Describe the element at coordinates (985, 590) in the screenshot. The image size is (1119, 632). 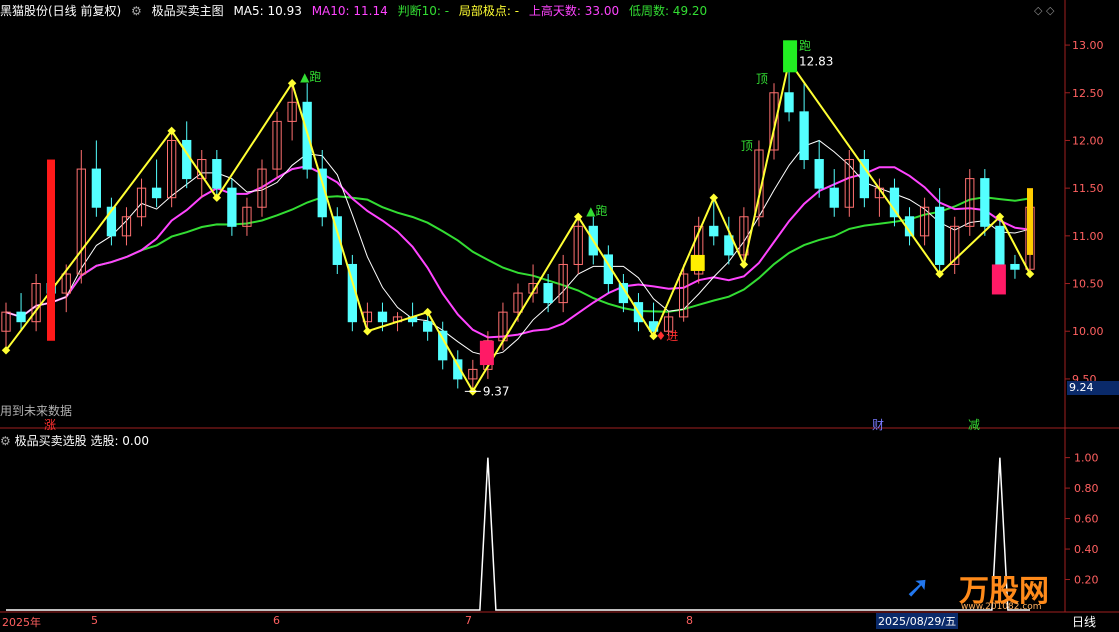
I see `brand-logo: ➚ 万股网 www.201082.com` at that location.